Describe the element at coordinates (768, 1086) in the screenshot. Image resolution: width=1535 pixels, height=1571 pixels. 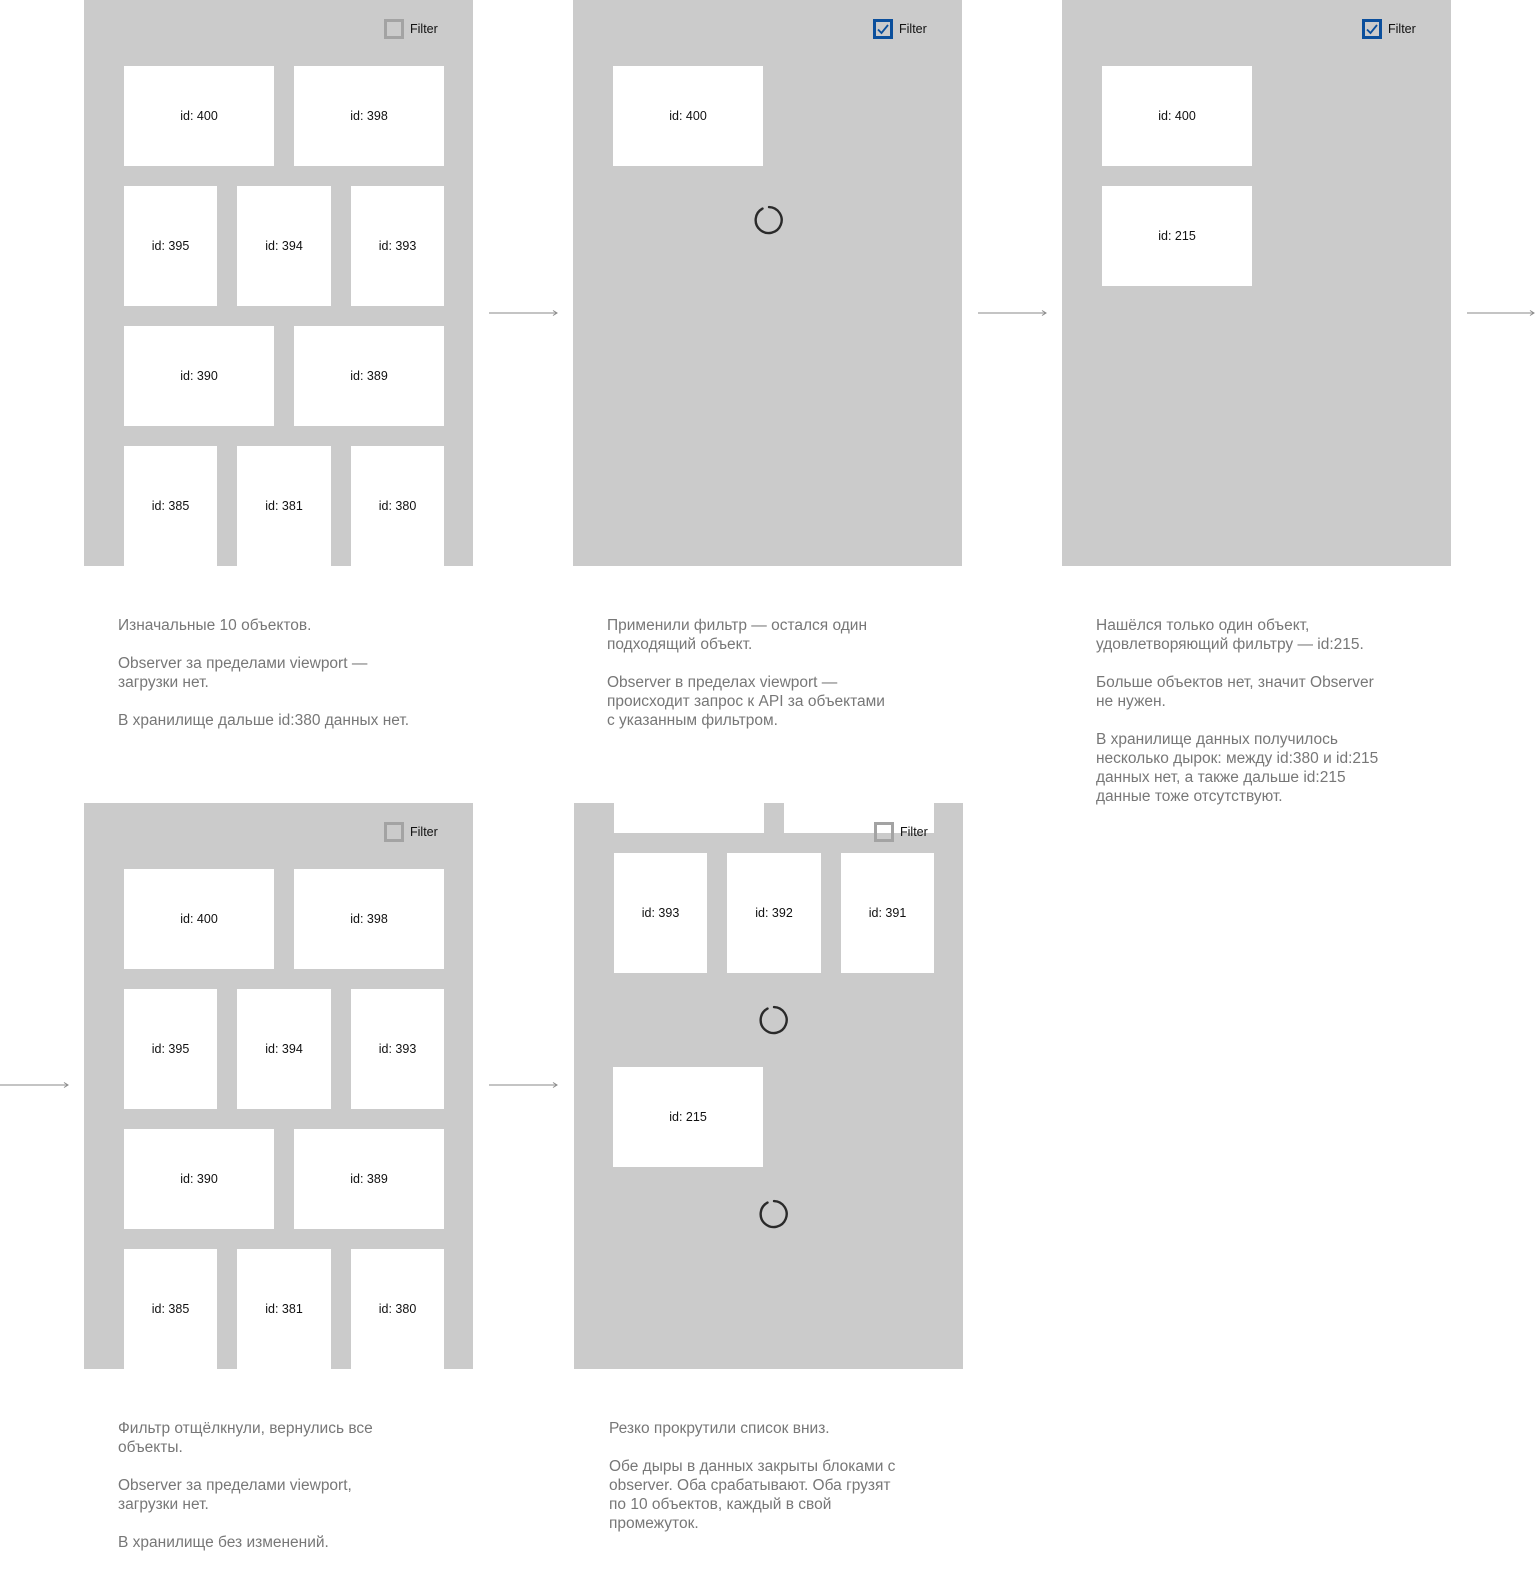
I see `frame-scrolled-down: Filter id: 393 id: 392 id: 391 id: 215` at that location.